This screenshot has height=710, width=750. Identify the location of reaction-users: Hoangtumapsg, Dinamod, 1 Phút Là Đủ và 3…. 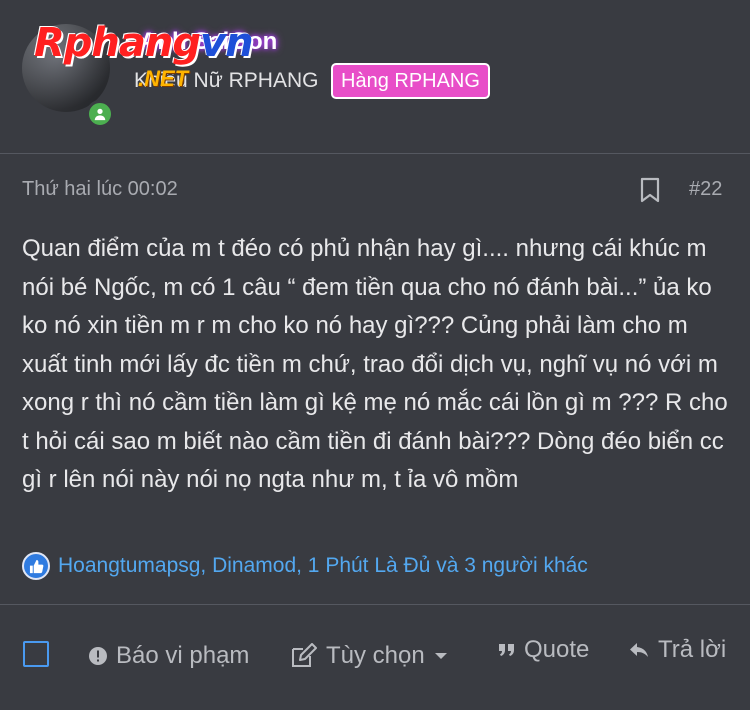
(323, 566).